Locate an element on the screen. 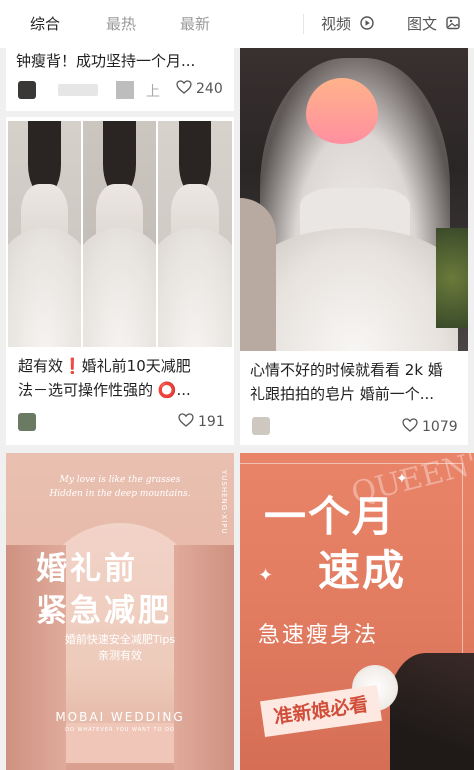  tips-line-1: 婚前快速安全减肥Tips is located at coordinates (120, 639).